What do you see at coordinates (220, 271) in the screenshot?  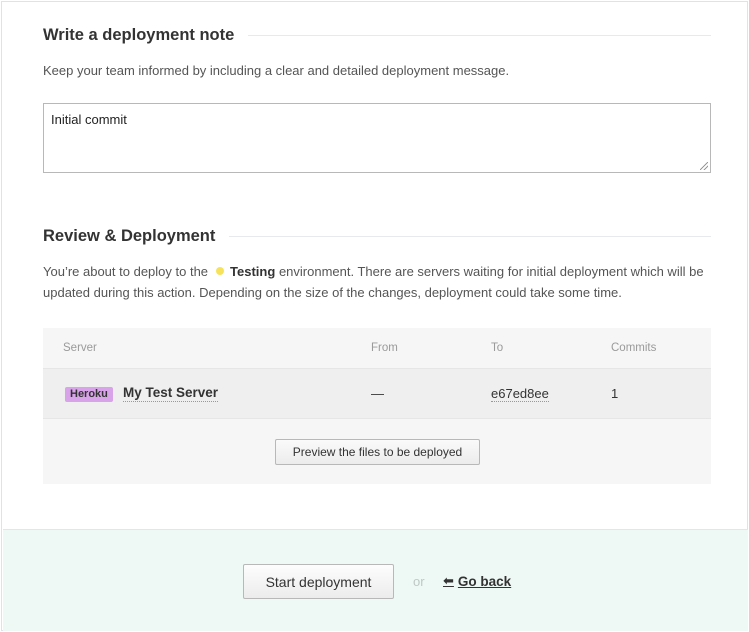 I see `environment-status-dot-icon` at bounding box center [220, 271].